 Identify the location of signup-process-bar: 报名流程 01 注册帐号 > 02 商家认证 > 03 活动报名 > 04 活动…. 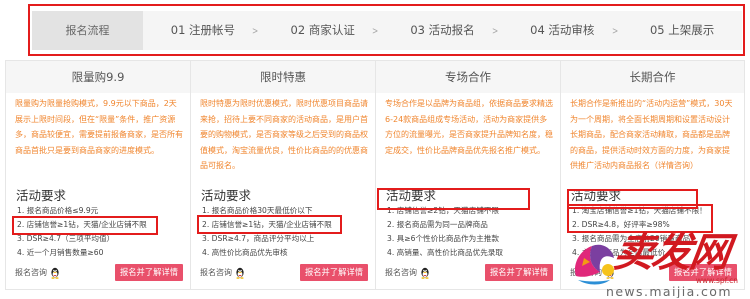
(387, 30).